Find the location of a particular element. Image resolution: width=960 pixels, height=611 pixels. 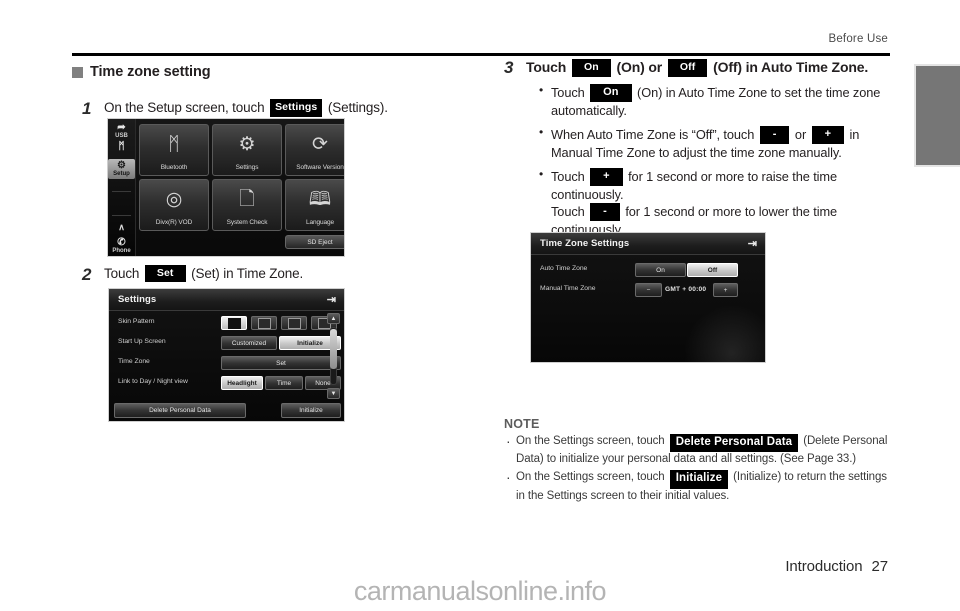

sidebar-item-usb: ➦ USB is located at coordinates (121, 130).